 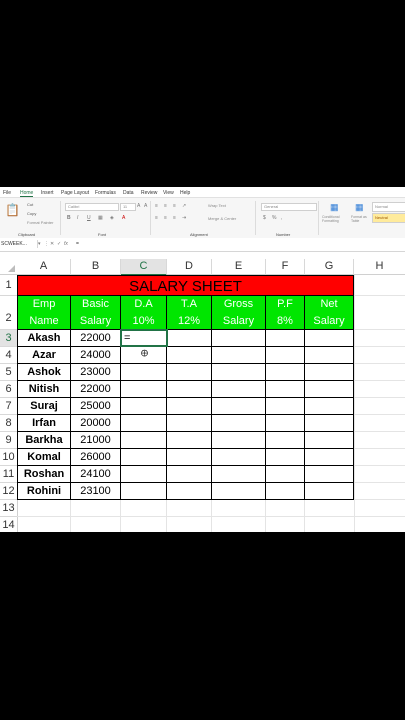 I want to click on tab-formulas: Formulas, so click(x=105, y=193).